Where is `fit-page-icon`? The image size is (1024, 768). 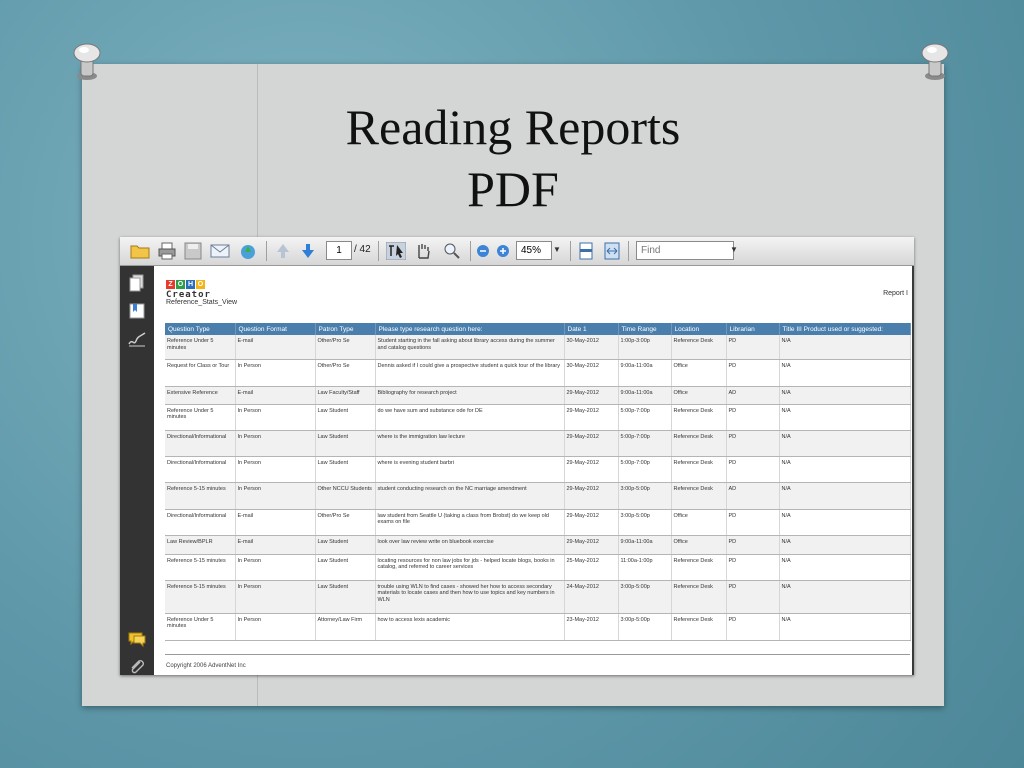 fit-page-icon is located at coordinates (586, 251).